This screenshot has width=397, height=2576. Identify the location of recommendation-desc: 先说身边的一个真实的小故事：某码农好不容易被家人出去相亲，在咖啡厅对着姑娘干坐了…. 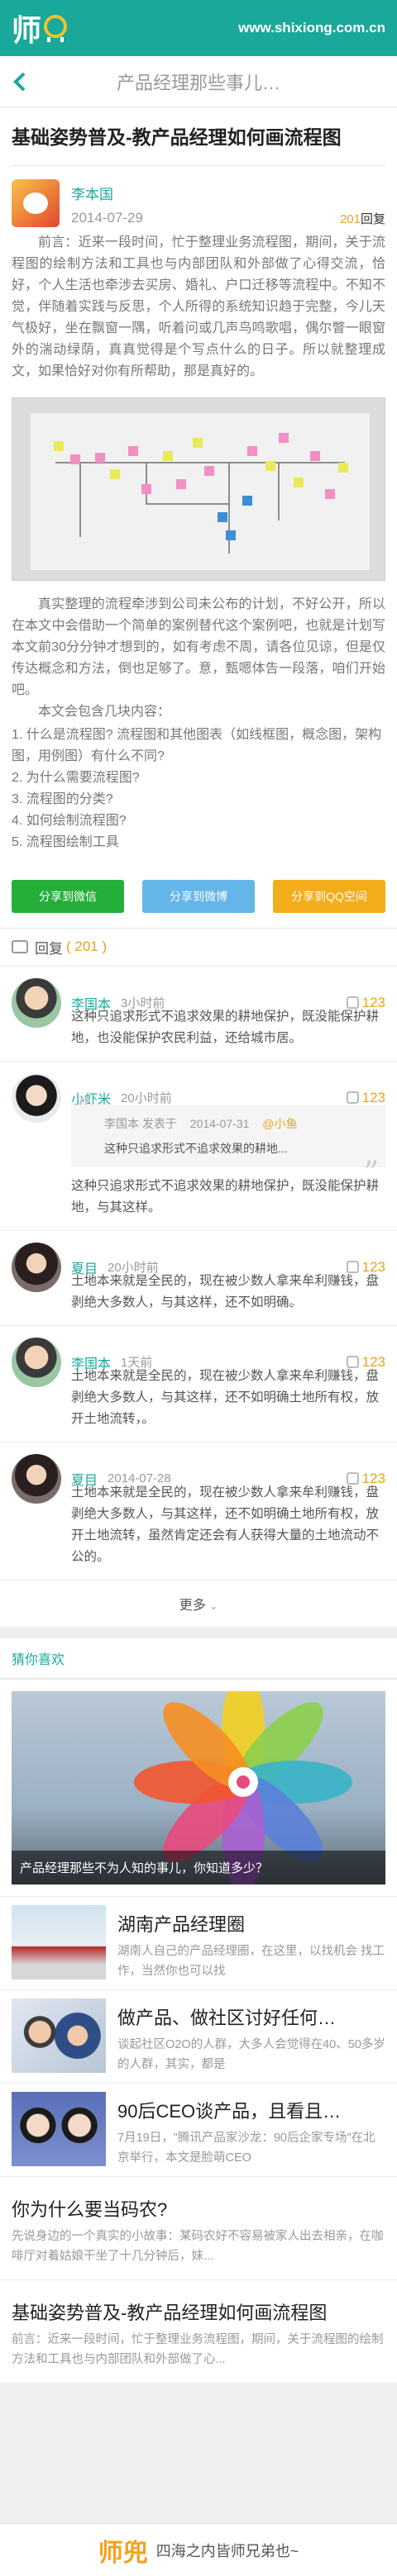
(198, 2246).